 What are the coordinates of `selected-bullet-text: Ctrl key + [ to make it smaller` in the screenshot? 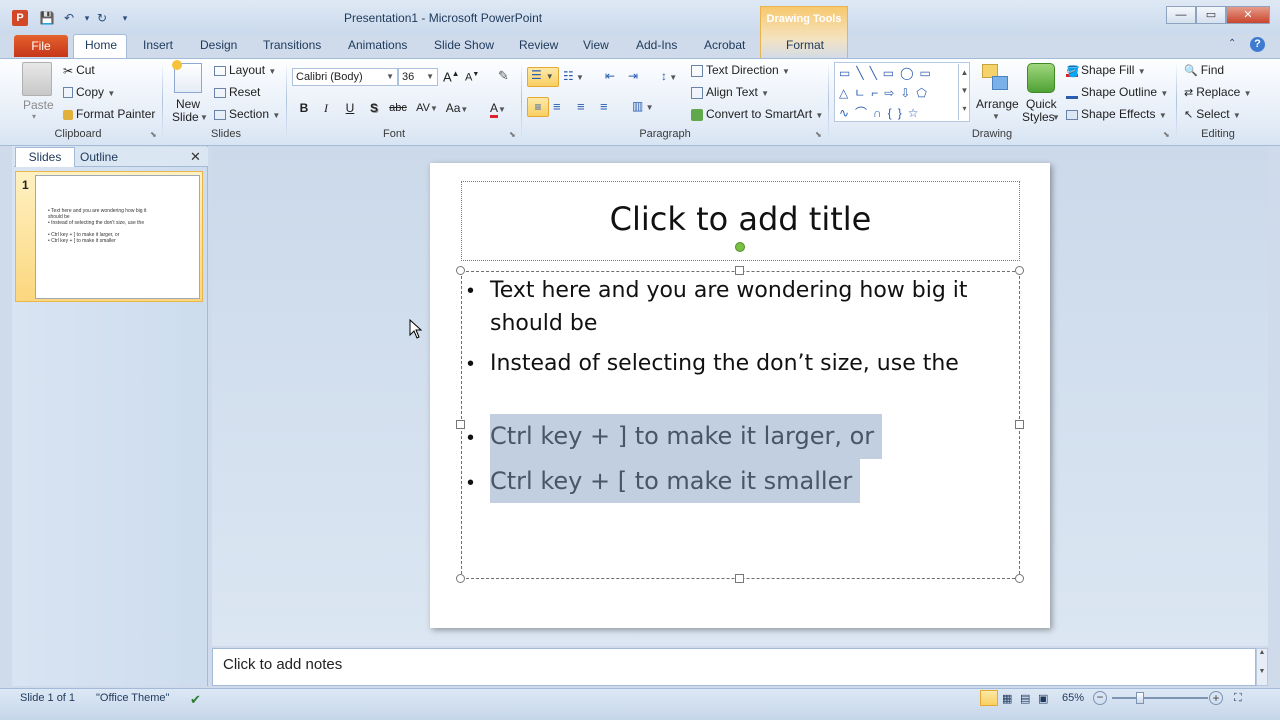 It's located at (675, 481).